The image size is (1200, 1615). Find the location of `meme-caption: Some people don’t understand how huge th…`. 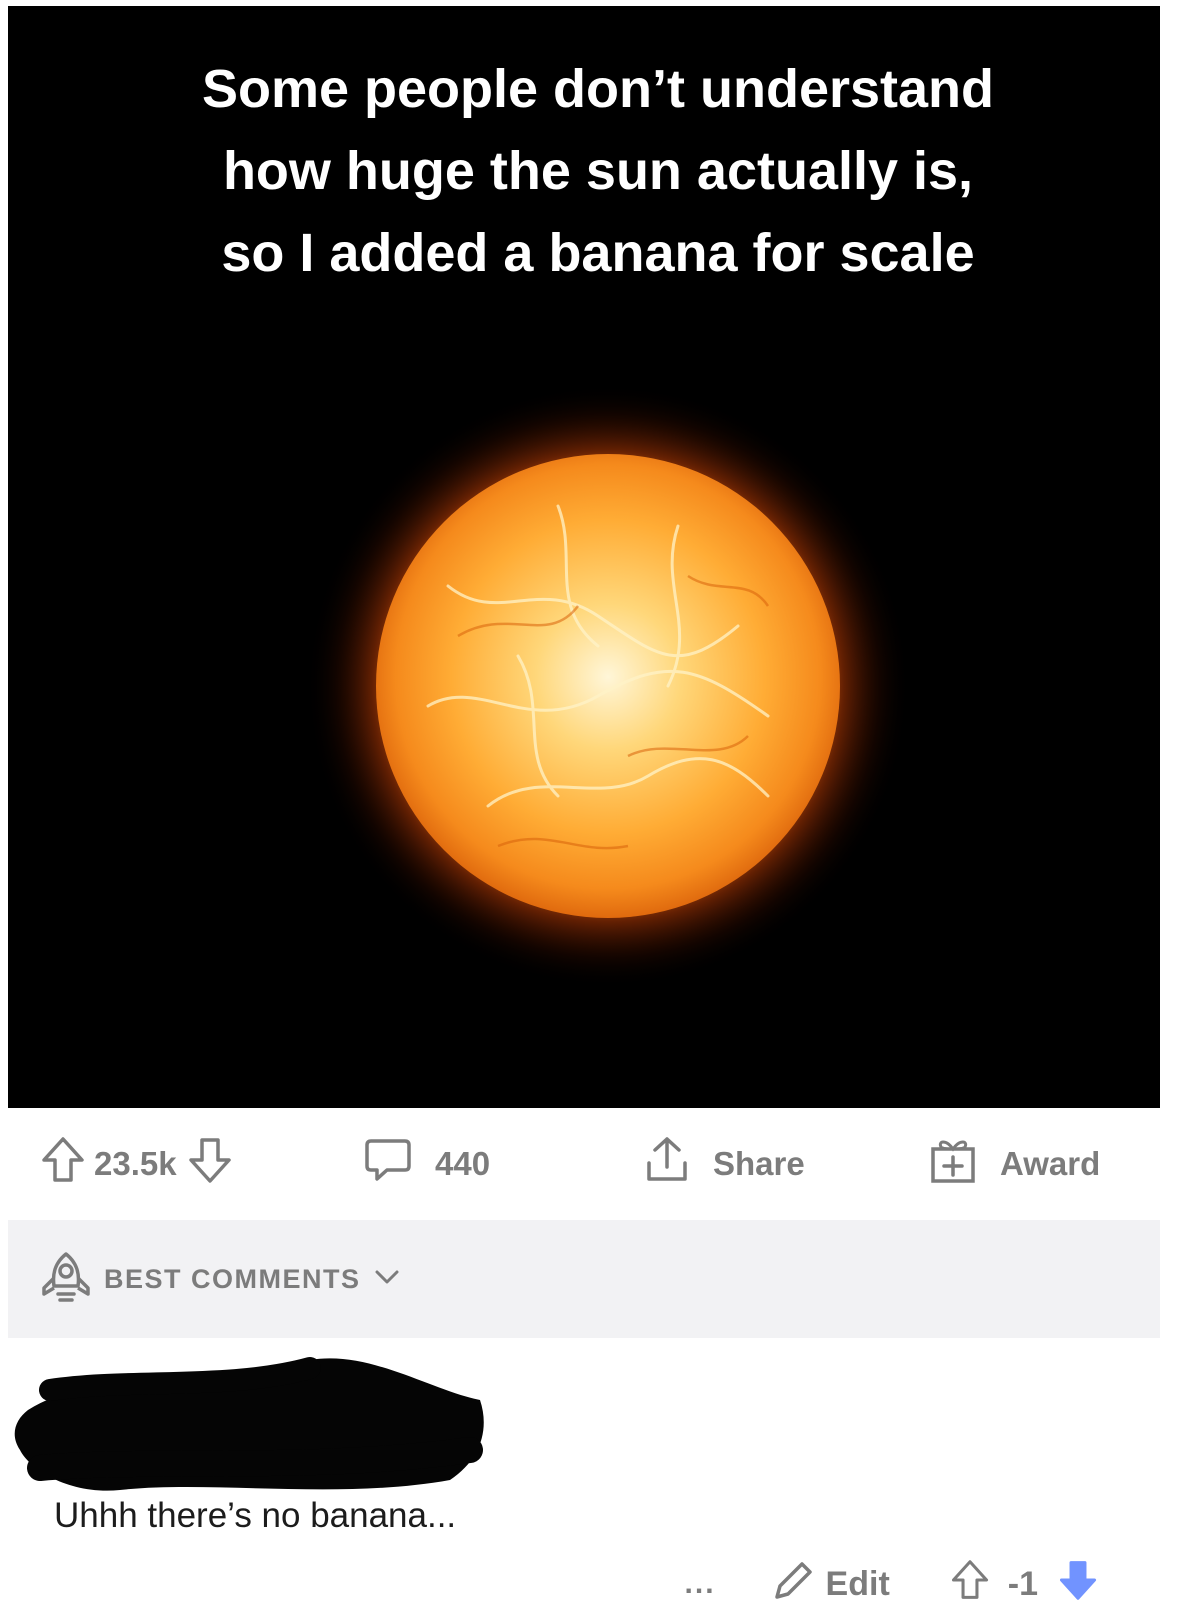

meme-caption: Some people don’t understand how huge th… is located at coordinates (598, 171).